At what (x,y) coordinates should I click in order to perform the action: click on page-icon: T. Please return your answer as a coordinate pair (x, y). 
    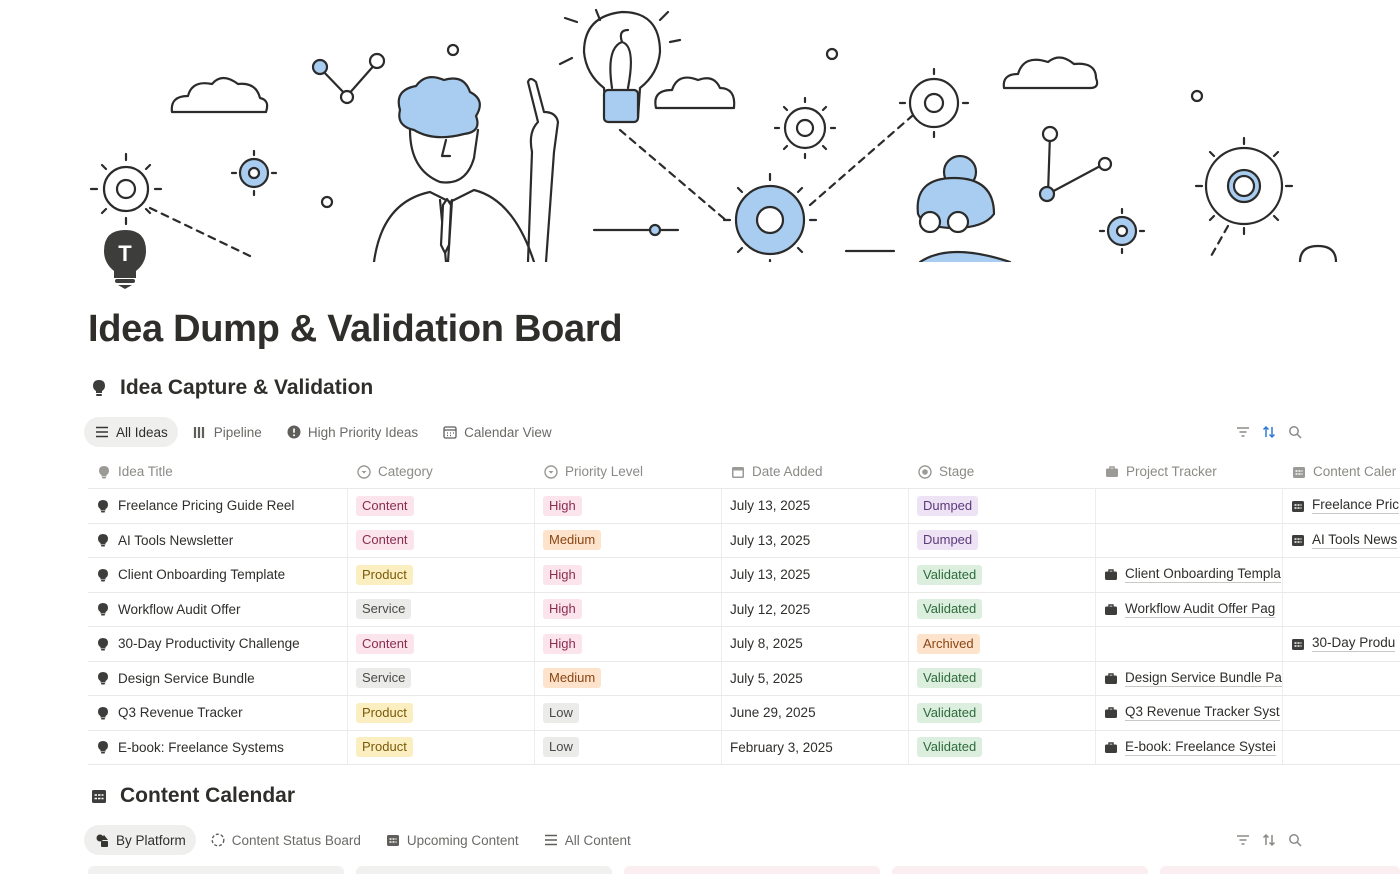
    Looking at the image, I should click on (126, 259).